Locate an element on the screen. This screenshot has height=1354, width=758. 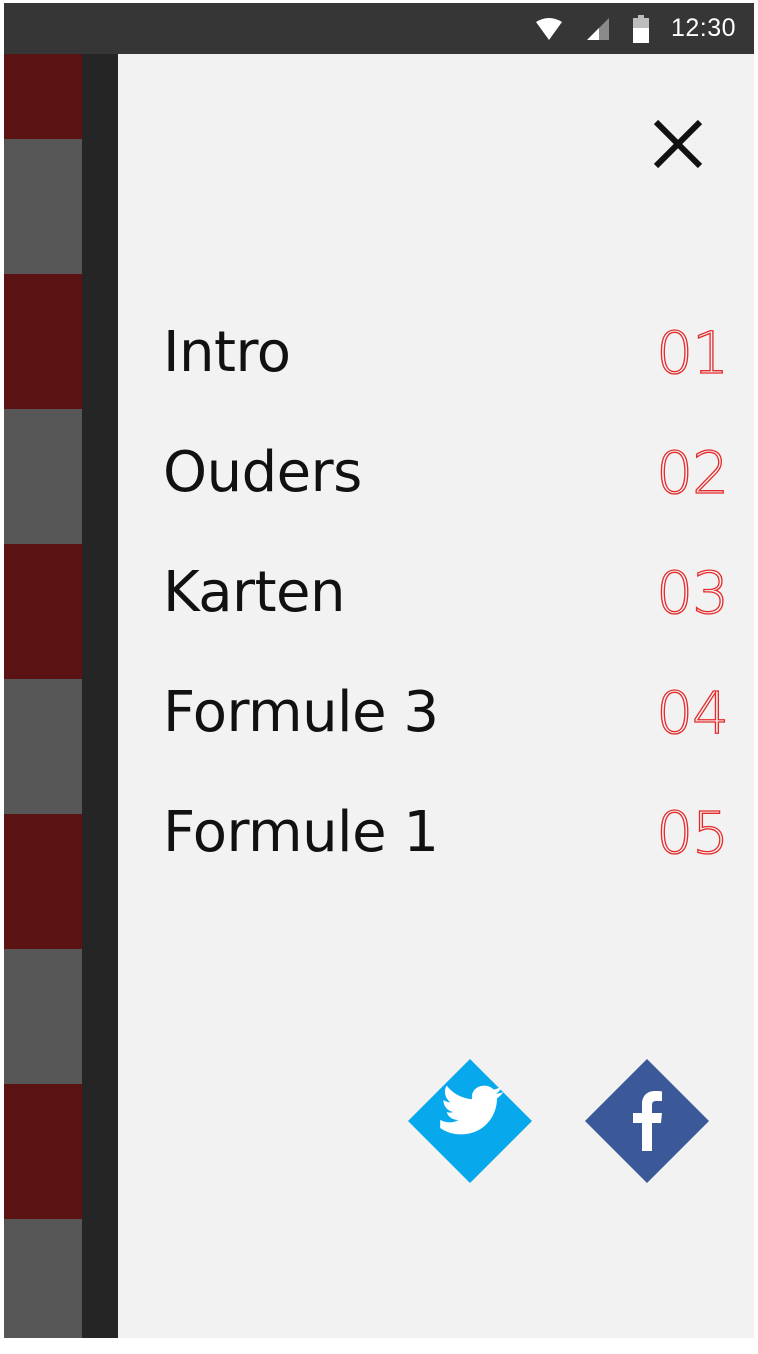
menu-item-formule-3: Formule 3 04 is located at coordinates (446, 714).